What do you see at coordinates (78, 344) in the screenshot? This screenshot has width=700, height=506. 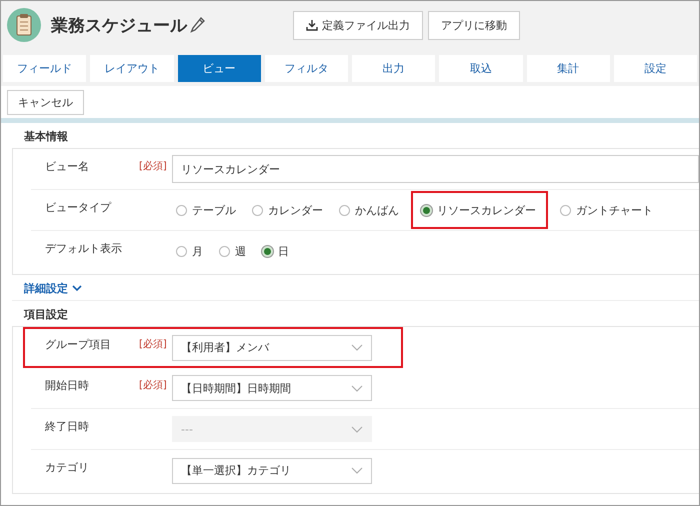 I see `field-label: グループ項目` at bounding box center [78, 344].